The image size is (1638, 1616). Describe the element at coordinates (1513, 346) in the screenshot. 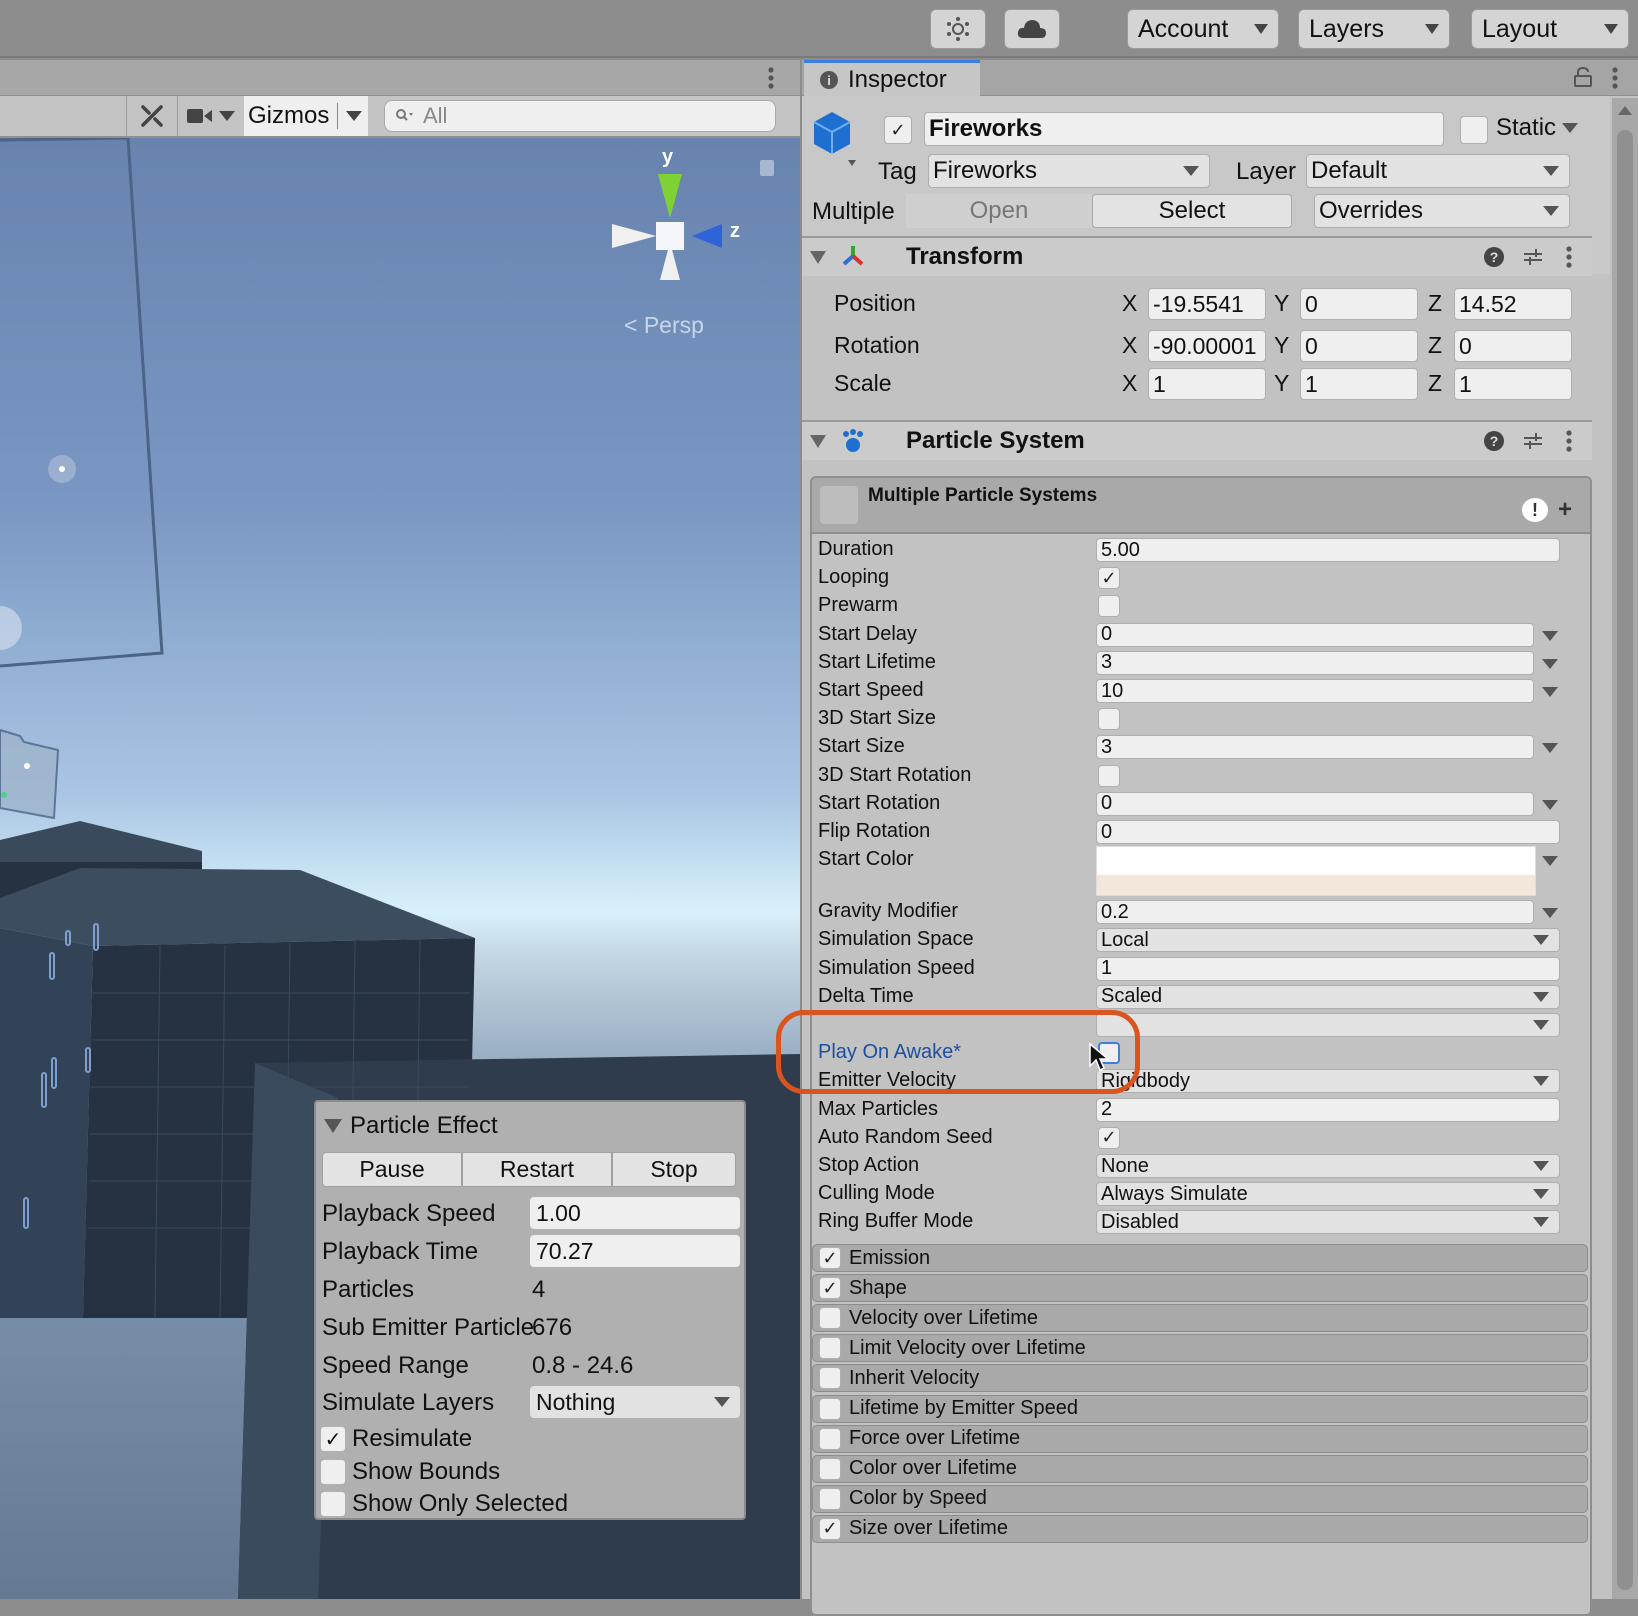

I see `transform-rotation-z-field: 0` at that location.